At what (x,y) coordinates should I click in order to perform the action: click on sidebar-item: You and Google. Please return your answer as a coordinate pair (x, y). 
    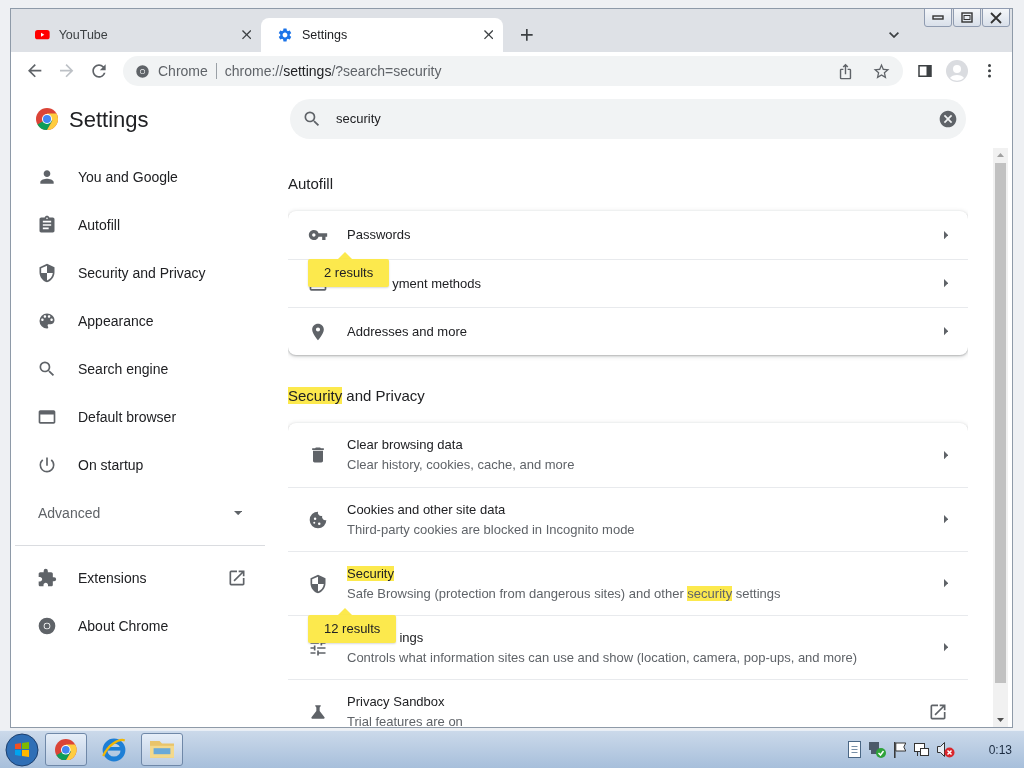
    Looking at the image, I should click on (140, 177).